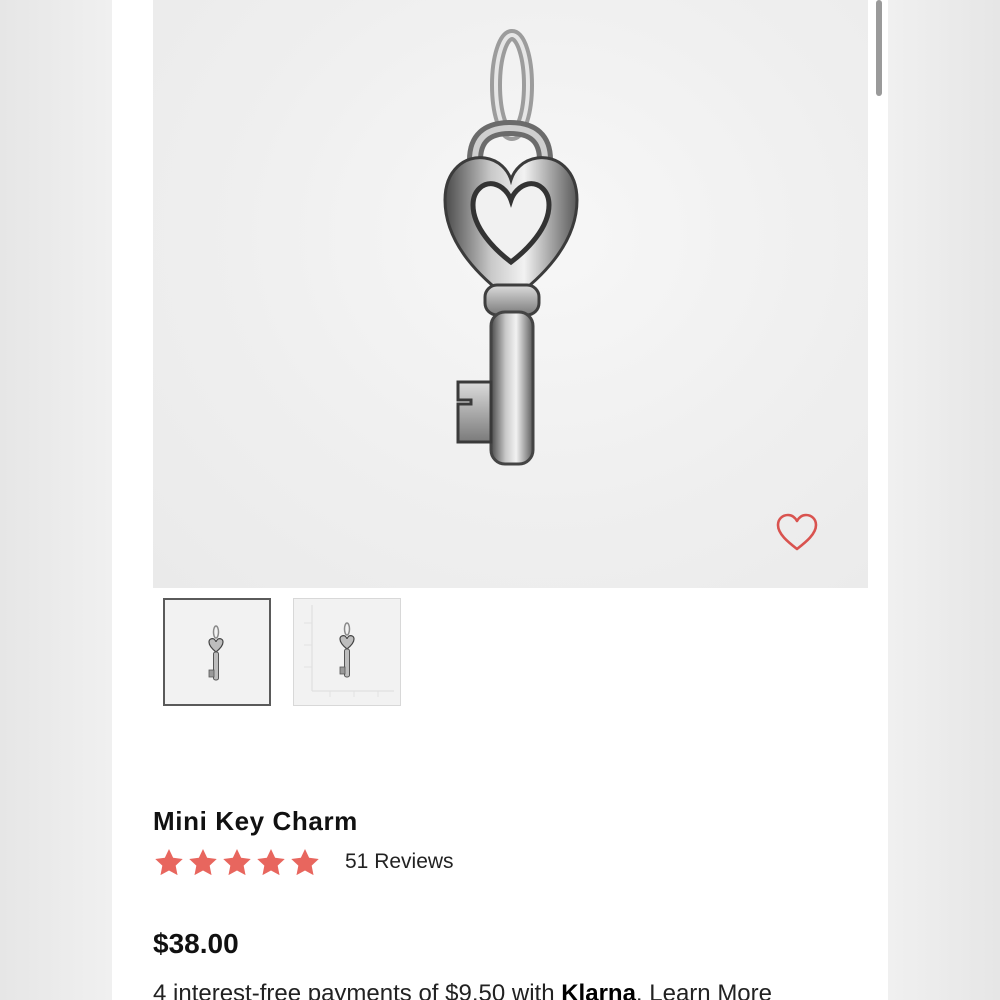  Describe the element at coordinates (511, 247) in the screenshot. I see `key-charm-image` at that location.